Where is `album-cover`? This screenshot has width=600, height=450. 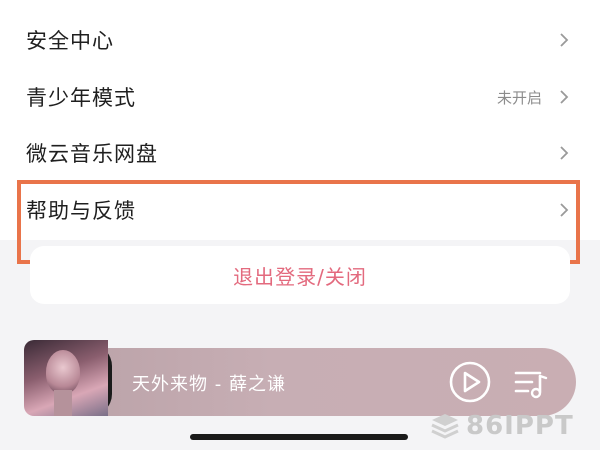 album-cover is located at coordinates (66, 378).